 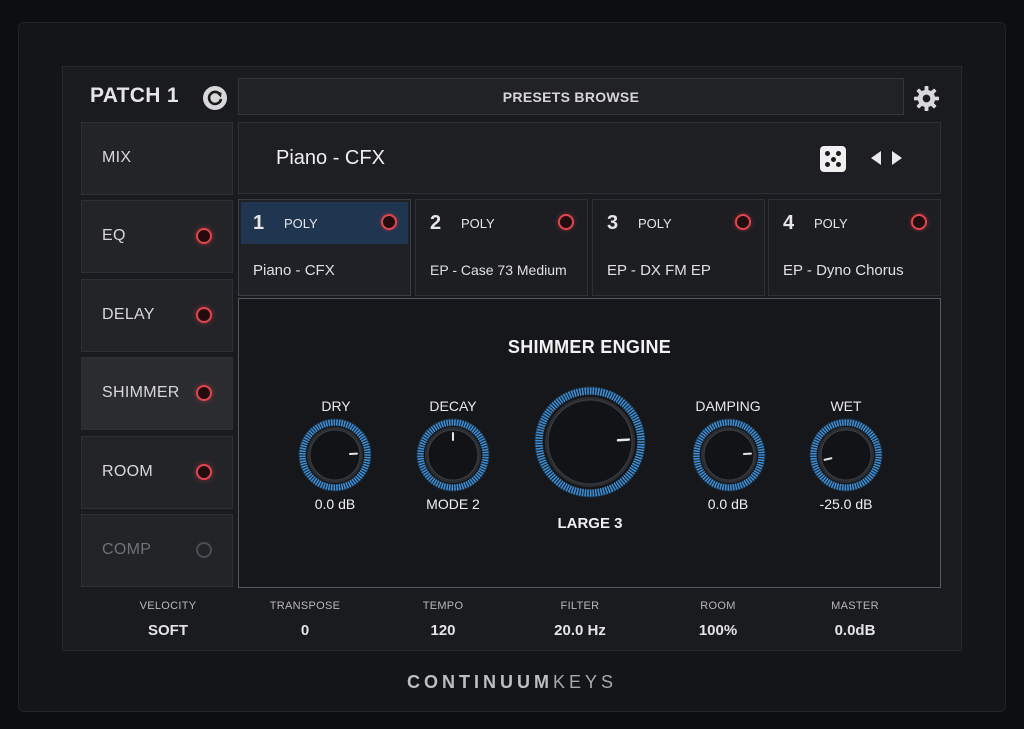 What do you see at coordinates (728, 406) in the screenshot?
I see `damping-label: DAMPING` at bounding box center [728, 406].